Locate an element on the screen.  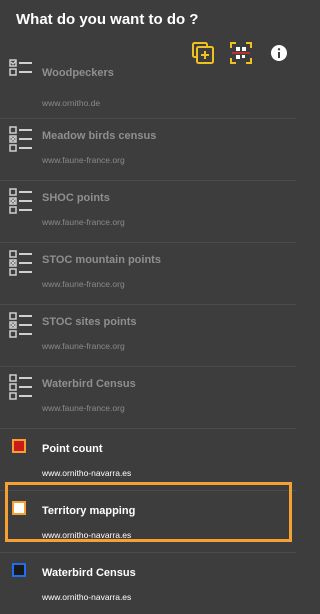
protocol-site: www.ornitho.de is located at coordinates (71, 103).